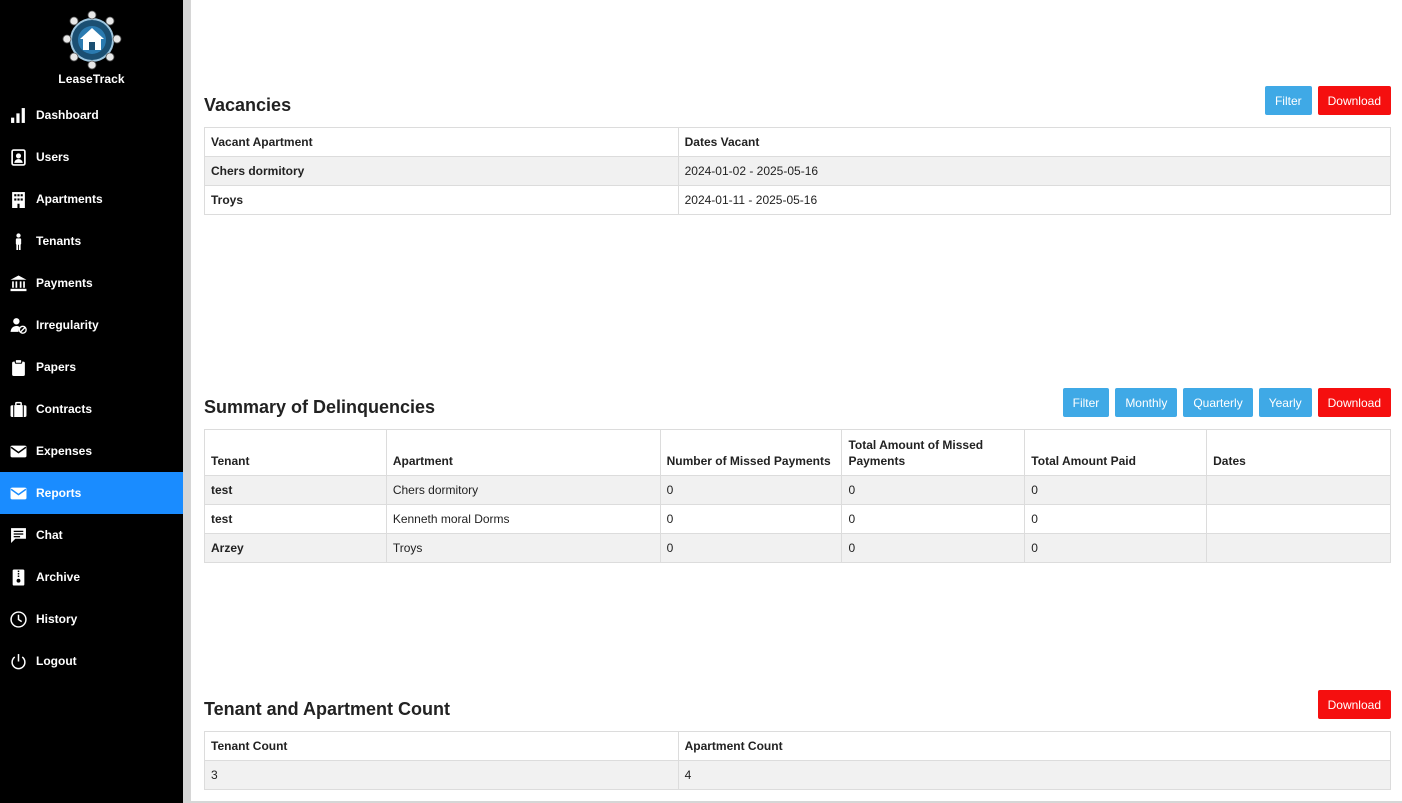 Image resolution: width=1402 pixels, height=803 pixels. I want to click on sidebar-item-history: History, so click(91, 619).